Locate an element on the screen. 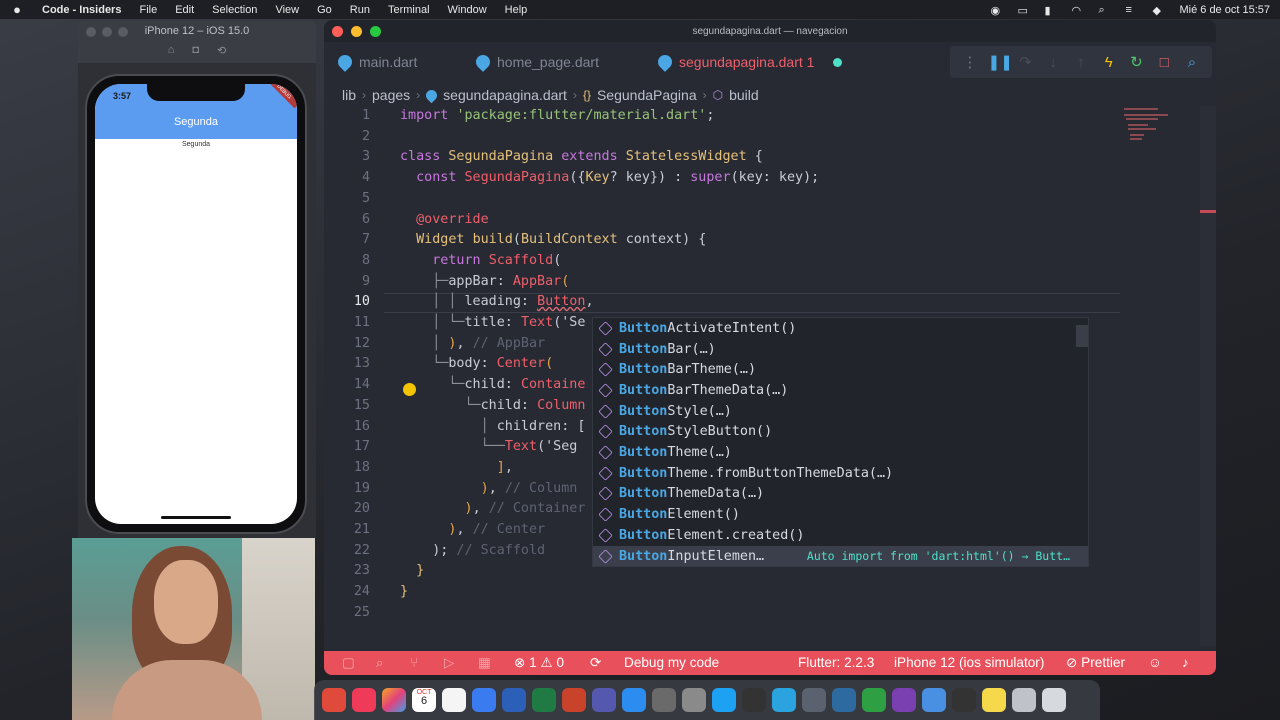  control-center-icon: ≡ is located at coordinates (1131, 10).